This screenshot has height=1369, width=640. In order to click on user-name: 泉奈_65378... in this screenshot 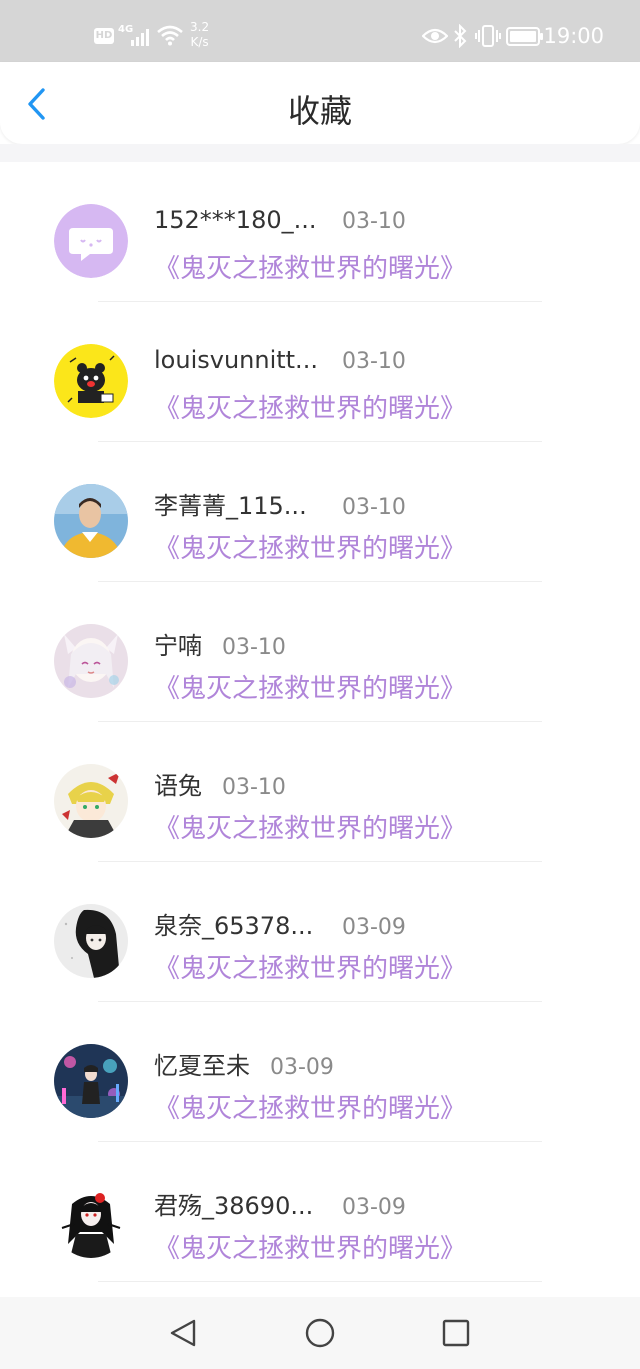, I will do `click(234, 926)`.